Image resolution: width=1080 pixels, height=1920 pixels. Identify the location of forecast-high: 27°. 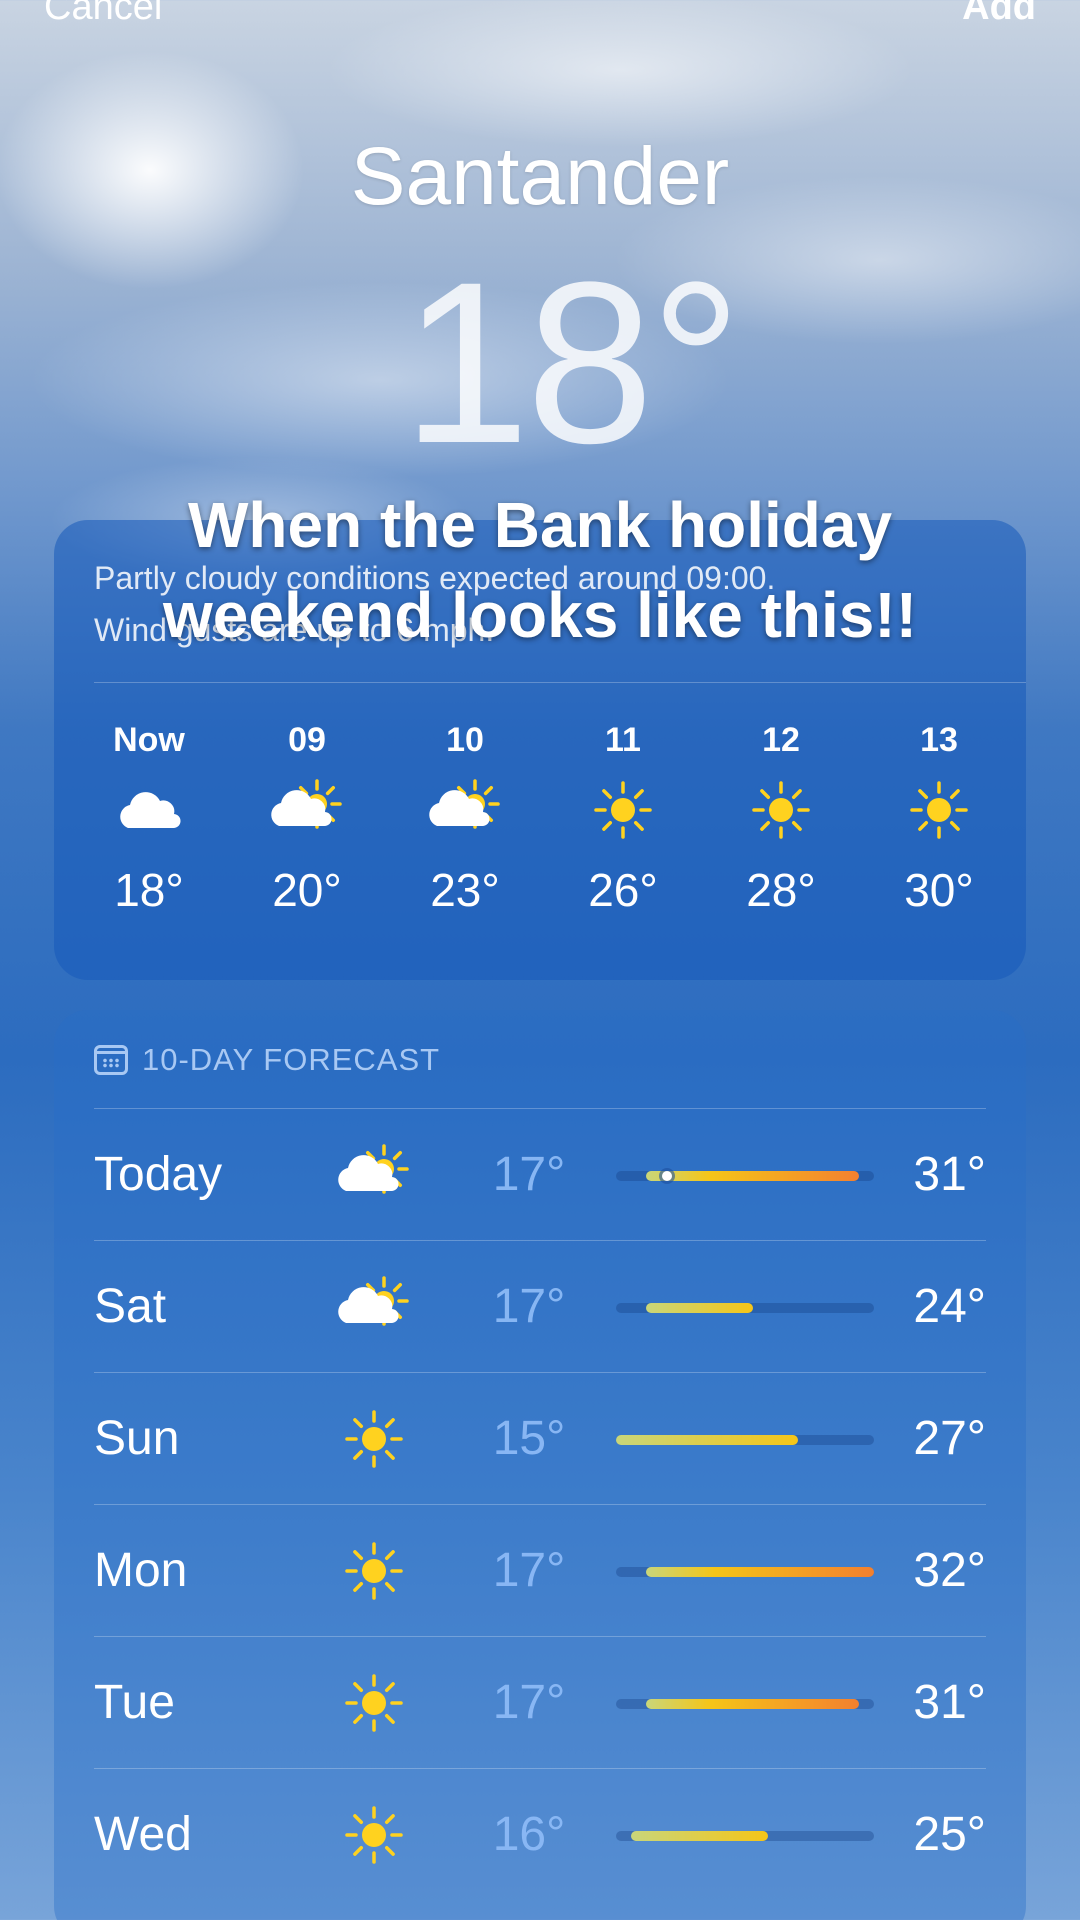
(949, 1438).